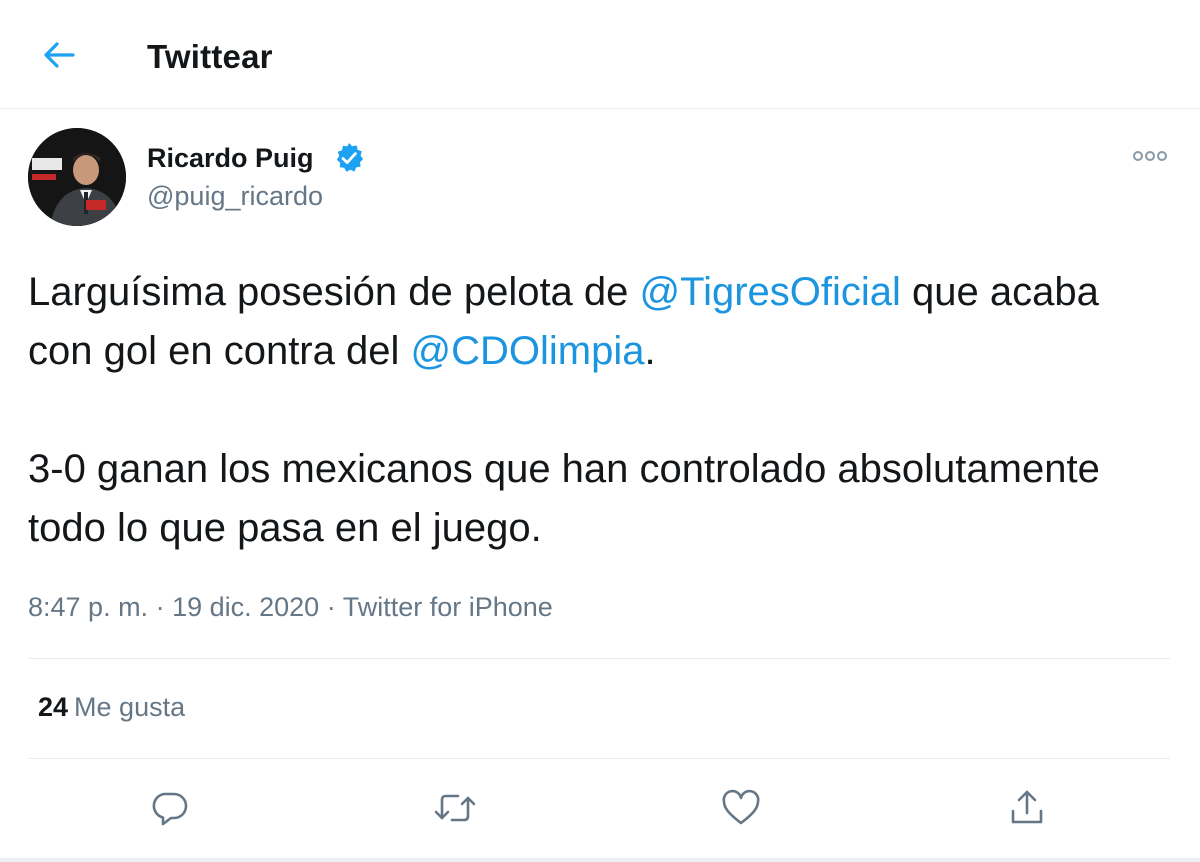 The height and width of the screenshot is (862, 1200). I want to click on page-title: Twittear, so click(210, 56).